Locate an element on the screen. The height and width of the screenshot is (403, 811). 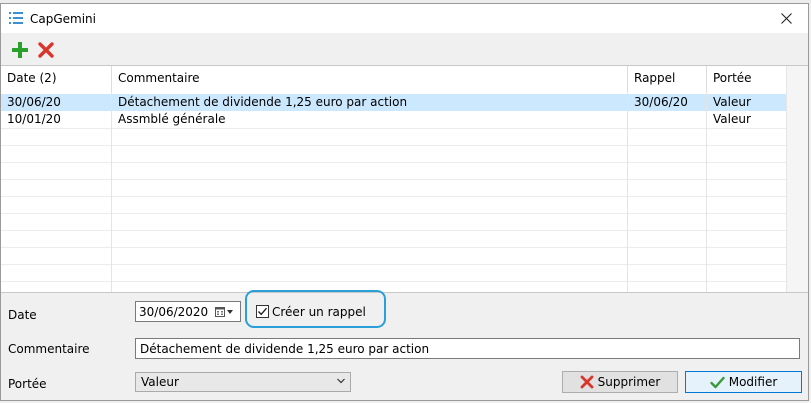
date-picker: 30/06/2020 is located at coordinates (188, 311).